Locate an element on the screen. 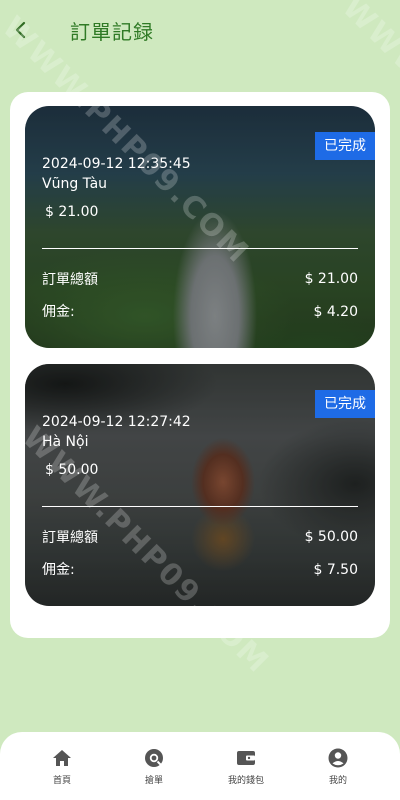  user-icon is located at coordinates (338, 758).